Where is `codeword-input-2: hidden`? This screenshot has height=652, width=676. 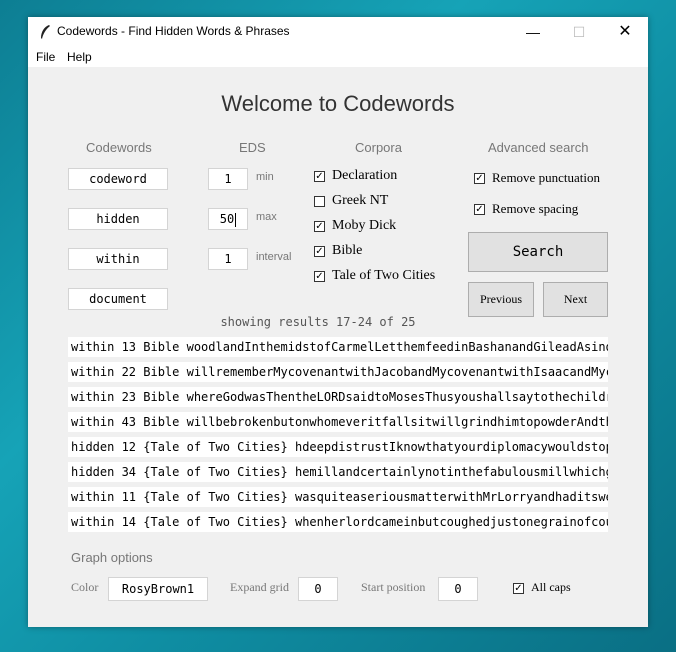
codeword-input-2: hidden is located at coordinates (118, 219).